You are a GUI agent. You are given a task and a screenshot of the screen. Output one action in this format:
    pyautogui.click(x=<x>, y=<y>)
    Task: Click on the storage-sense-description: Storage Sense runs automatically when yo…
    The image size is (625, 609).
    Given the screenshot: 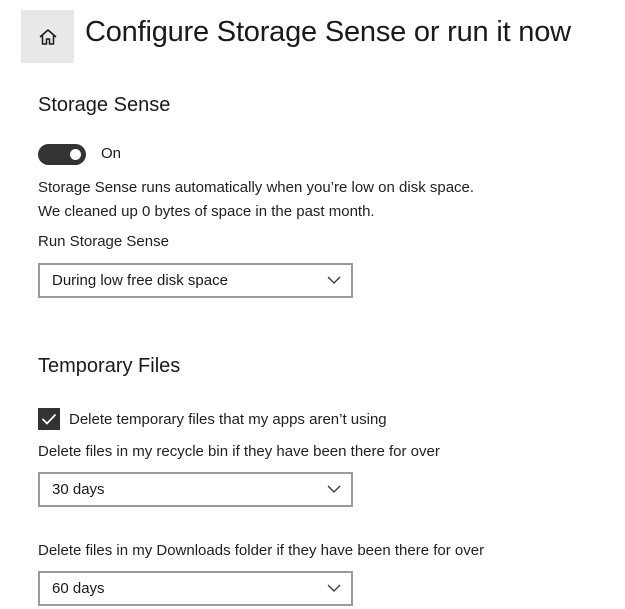 What is the action you would take?
    pyautogui.click(x=256, y=187)
    